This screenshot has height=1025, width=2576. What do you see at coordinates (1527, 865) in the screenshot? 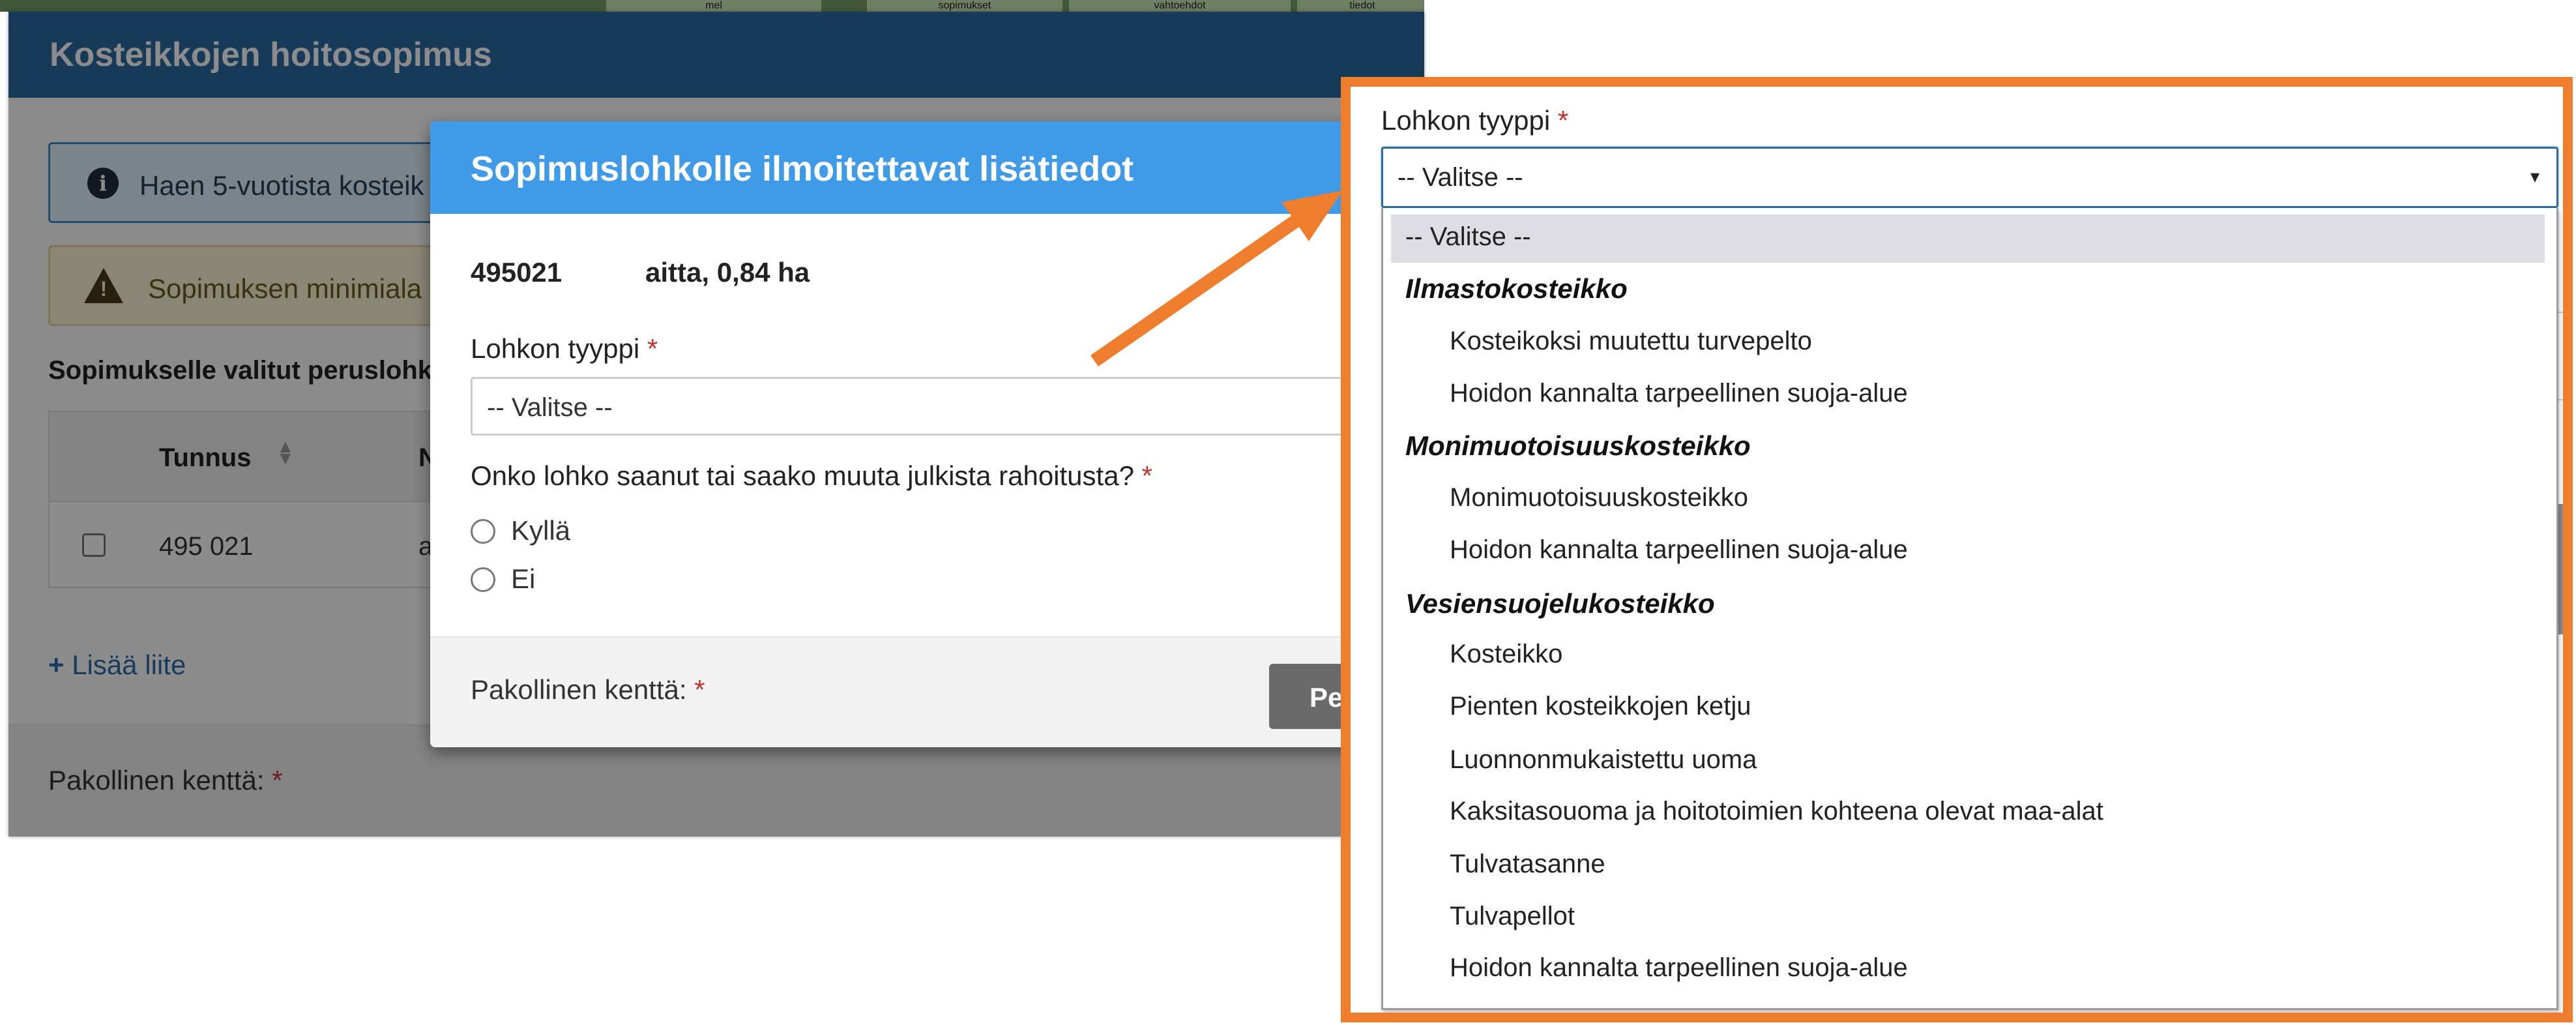
I see `dropdown-option: Tulvatasanne` at bounding box center [1527, 865].